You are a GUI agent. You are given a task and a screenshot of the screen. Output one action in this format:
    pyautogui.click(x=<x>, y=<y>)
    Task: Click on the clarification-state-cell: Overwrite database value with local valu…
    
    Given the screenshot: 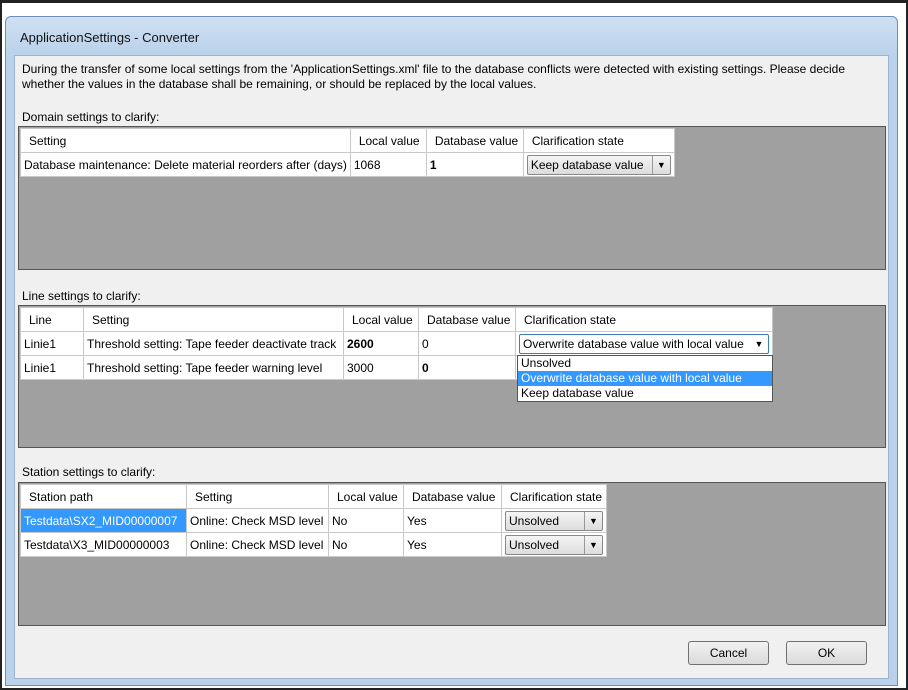 What is the action you would take?
    pyautogui.click(x=644, y=343)
    